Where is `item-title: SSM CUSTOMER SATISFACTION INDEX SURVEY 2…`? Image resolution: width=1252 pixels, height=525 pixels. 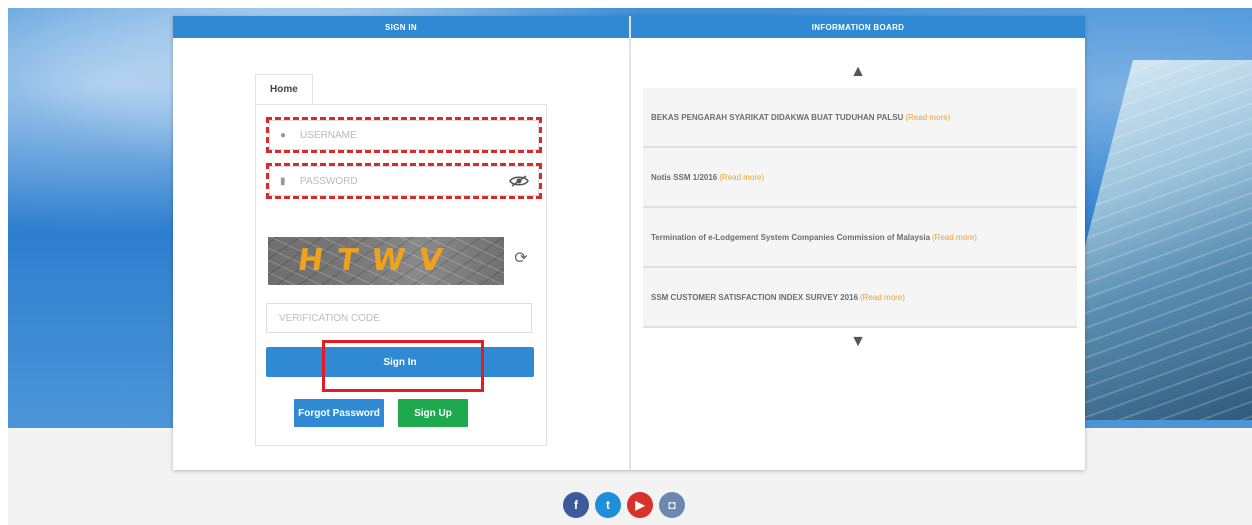 item-title: SSM CUSTOMER SATISFACTION INDEX SURVEY 2… is located at coordinates (755, 297).